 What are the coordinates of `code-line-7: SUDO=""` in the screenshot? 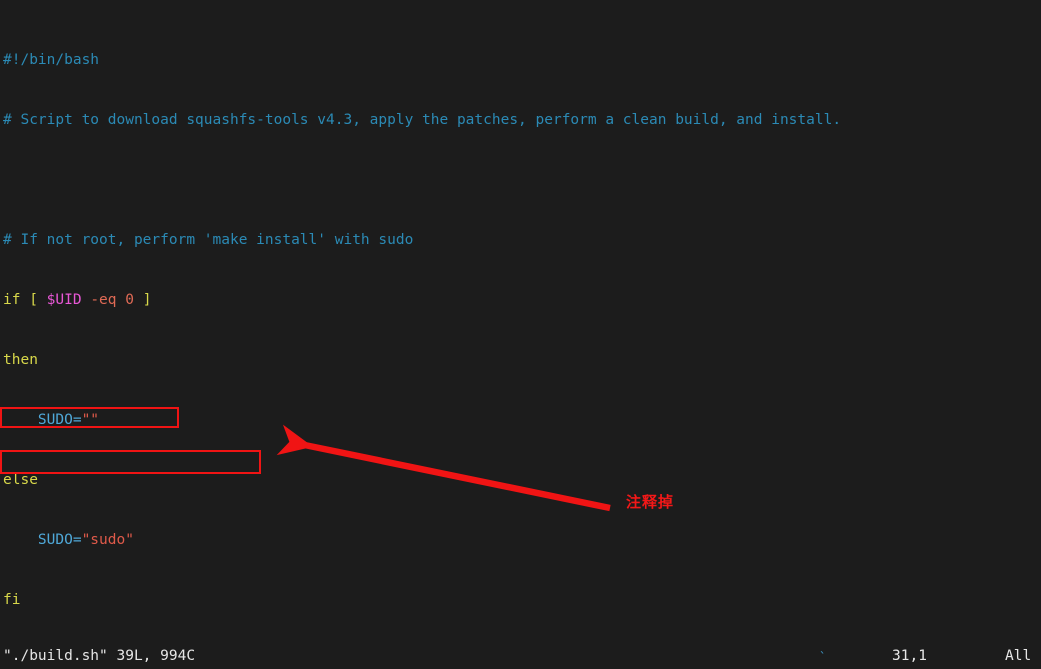 It's located at (68, 420).